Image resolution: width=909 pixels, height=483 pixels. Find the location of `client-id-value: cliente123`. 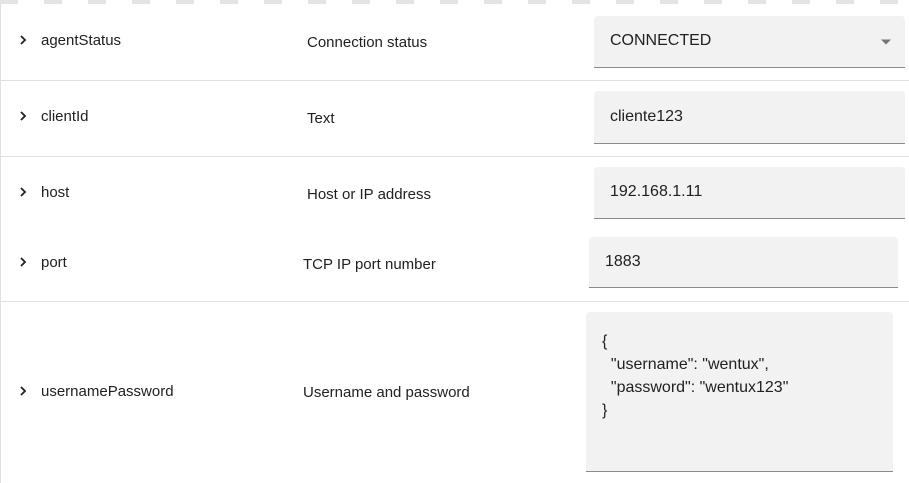

client-id-value: cliente123 is located at coordinates (646, 116).